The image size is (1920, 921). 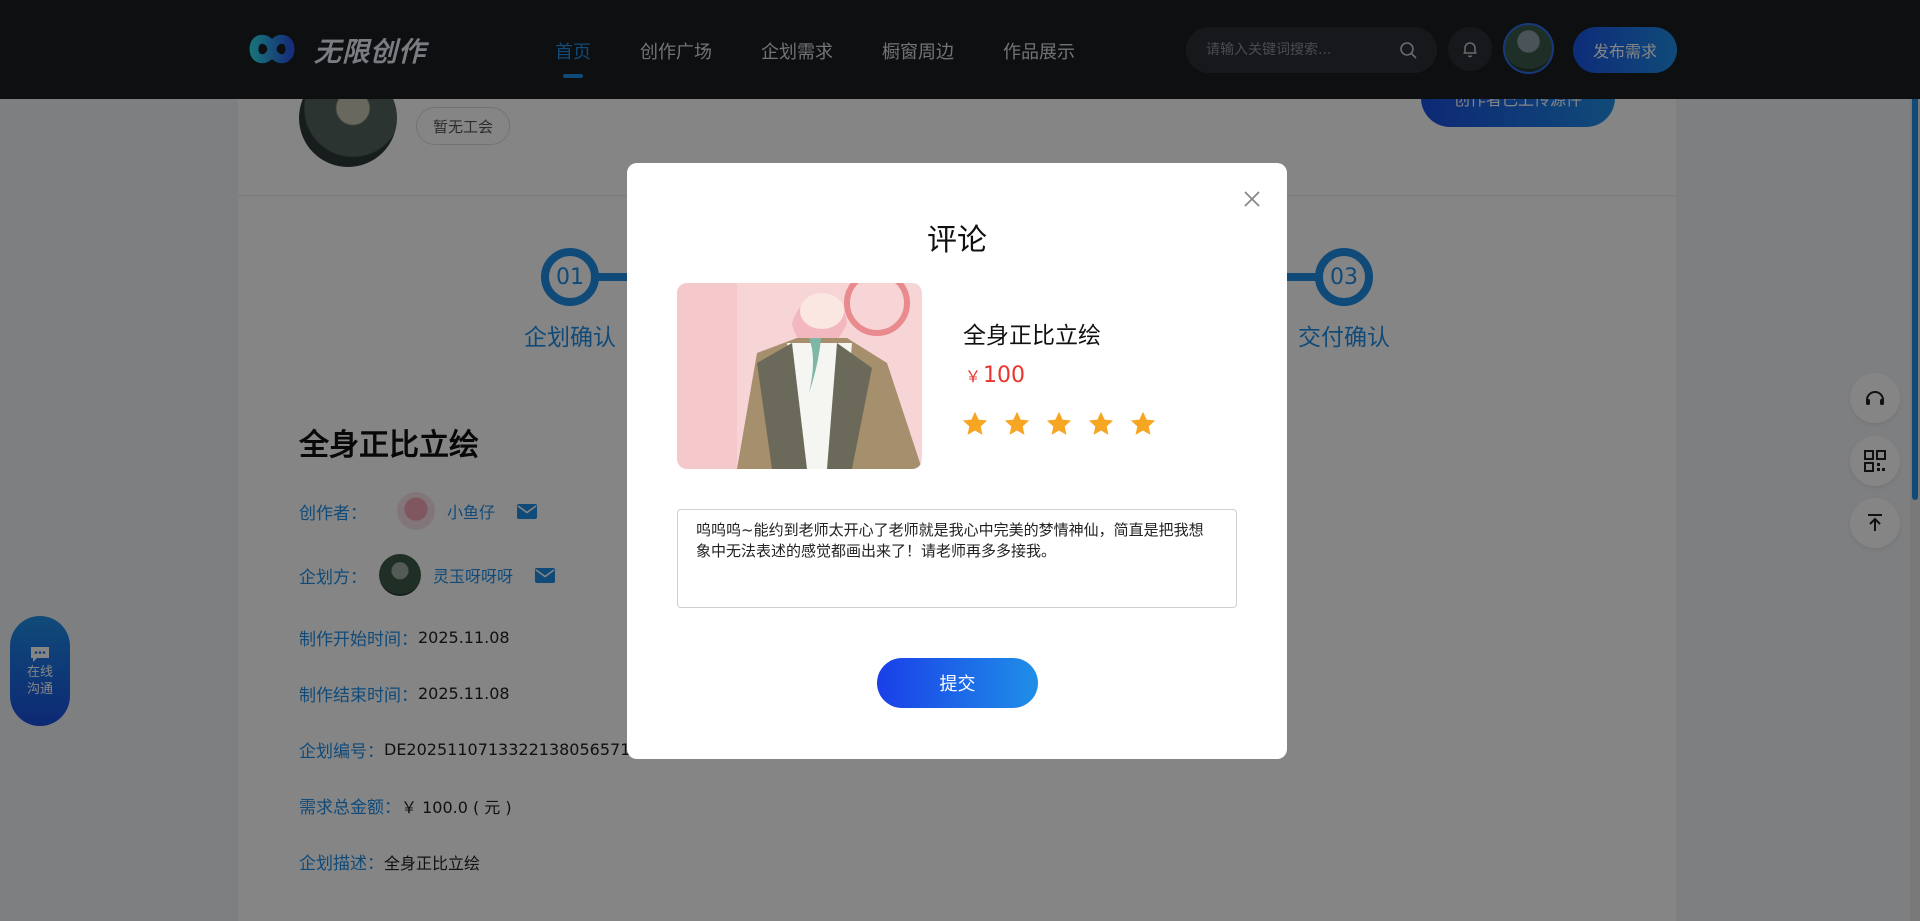 I want to click on rating-stars, so click(x=1066, y=424).